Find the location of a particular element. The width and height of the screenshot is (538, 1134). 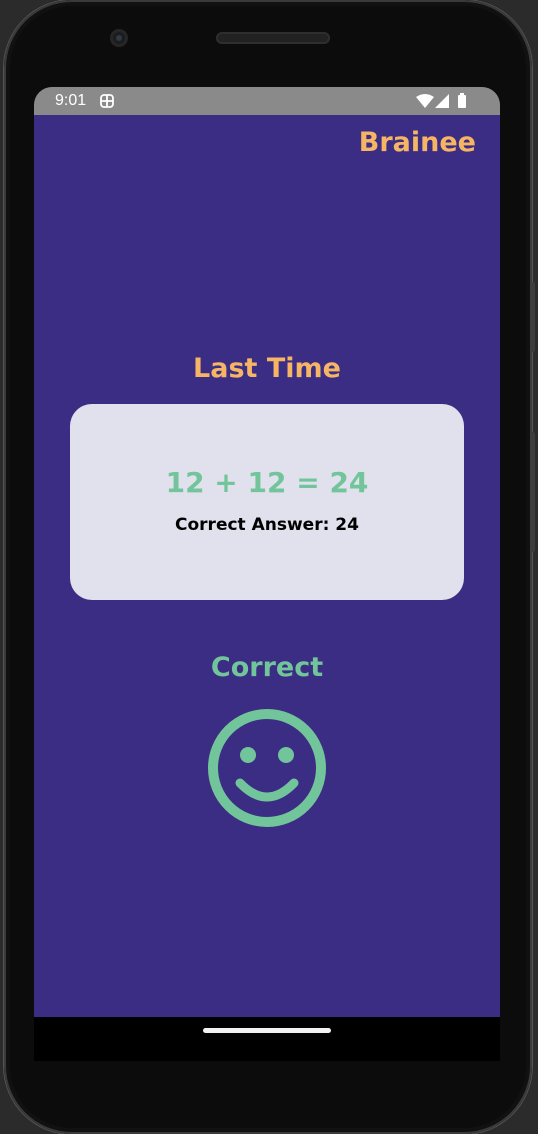

cell-signal-icon is located at coordinates (442, 101).